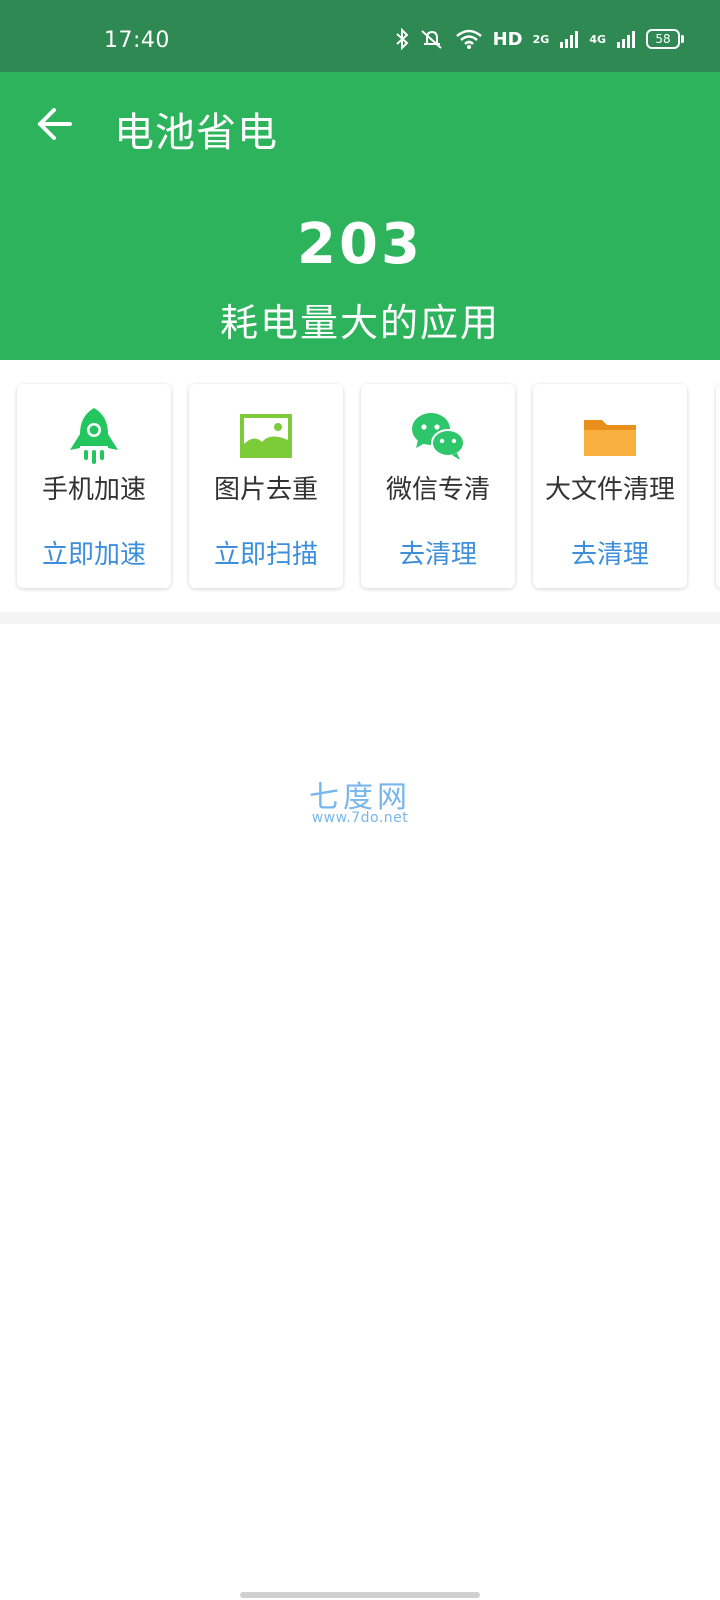  Describe the element at coordinates (93, 490) in the screenshot. I see `tool-name: 手机加速` at that location.